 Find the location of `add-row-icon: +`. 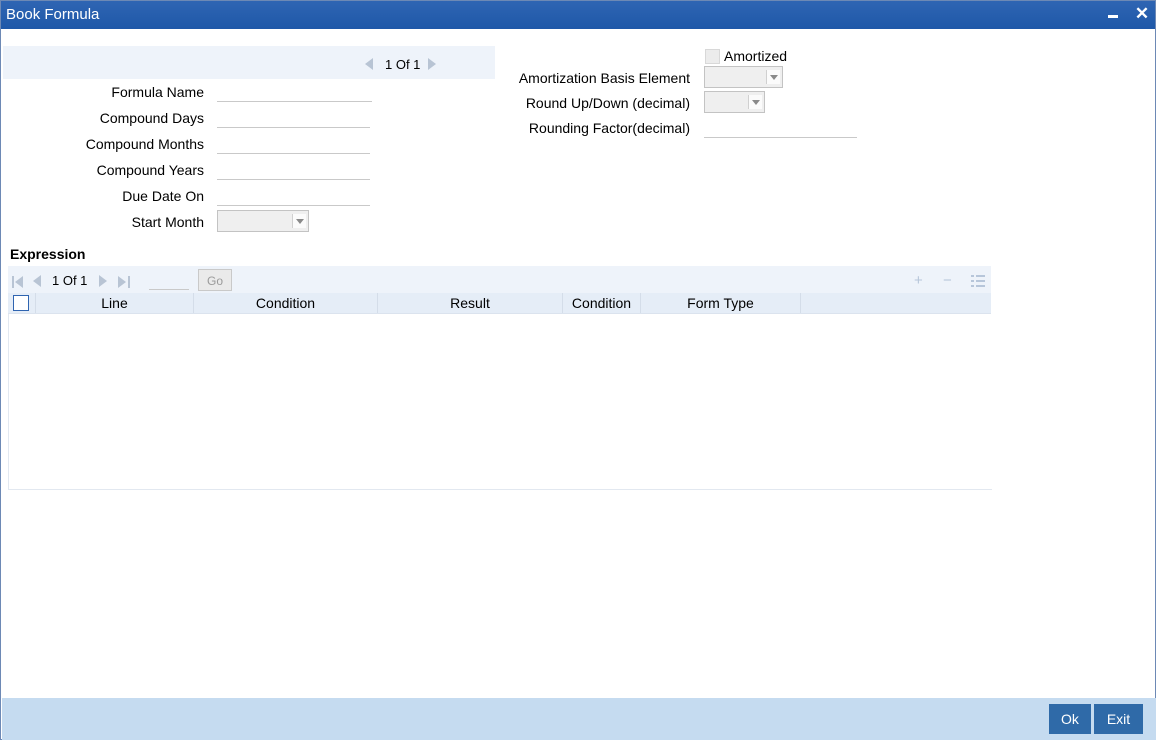

add-row-icon: + is located at coordinates (918, 280).